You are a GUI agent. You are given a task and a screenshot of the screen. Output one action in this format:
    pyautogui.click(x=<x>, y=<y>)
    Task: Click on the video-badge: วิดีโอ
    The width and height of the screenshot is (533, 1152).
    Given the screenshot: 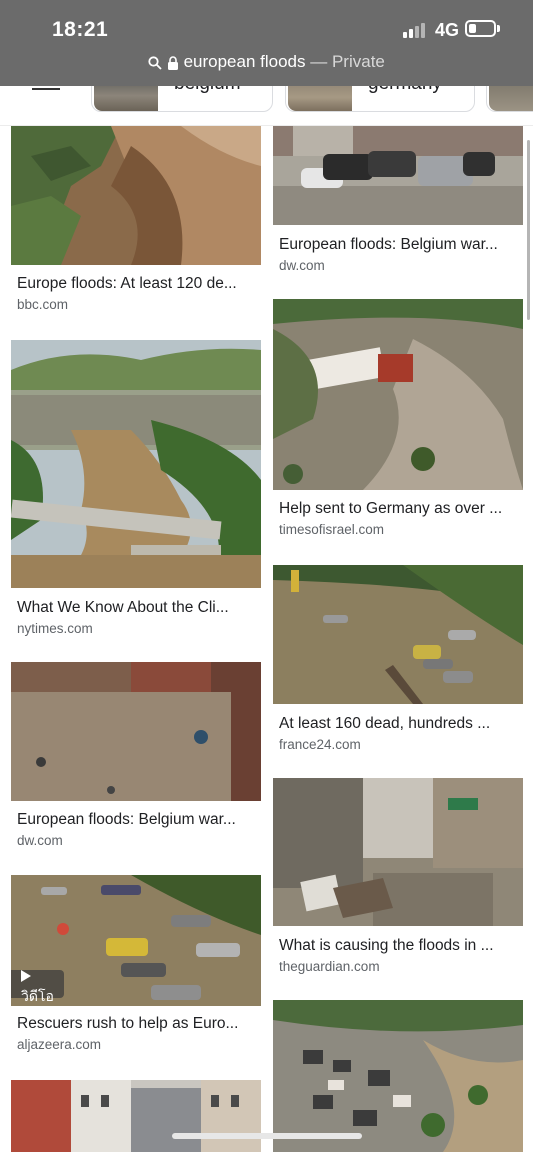 What is the action you would take?
    pyautogui.click(x=37, y=987)
    